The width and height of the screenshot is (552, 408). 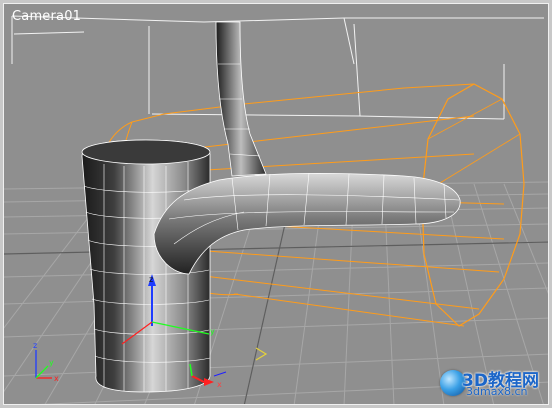 What do you see at coordinates (51, 362) in the screenshot?
I see `world-y-label: y` at bounding box center [51, 362].